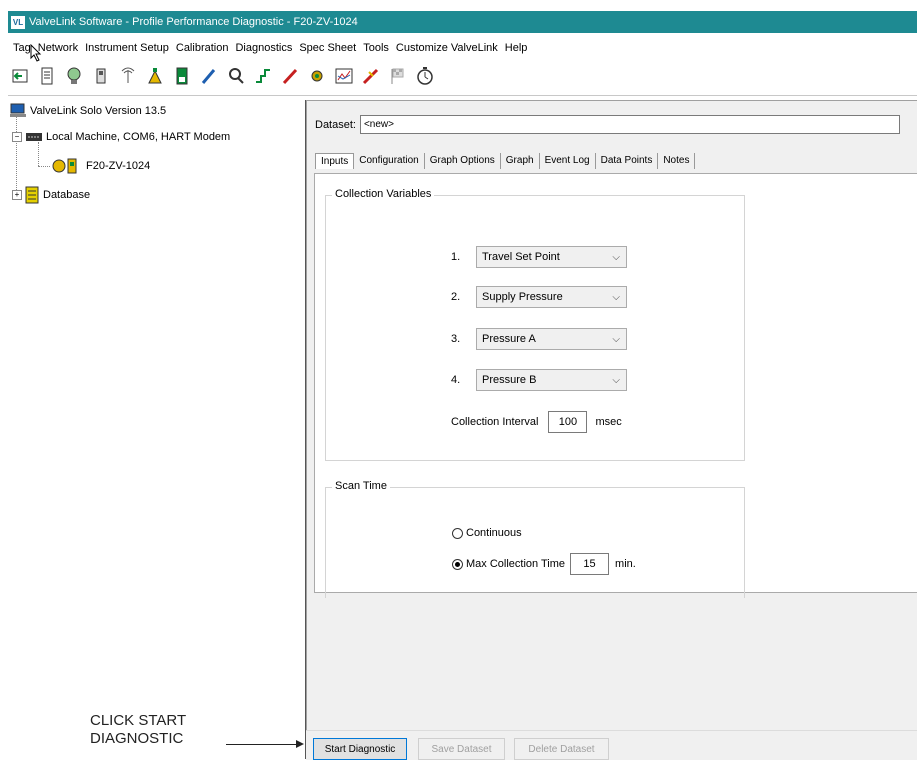 The image size is (917, 760). I want to click on continuous-label: Continuous, so click(494, 533).